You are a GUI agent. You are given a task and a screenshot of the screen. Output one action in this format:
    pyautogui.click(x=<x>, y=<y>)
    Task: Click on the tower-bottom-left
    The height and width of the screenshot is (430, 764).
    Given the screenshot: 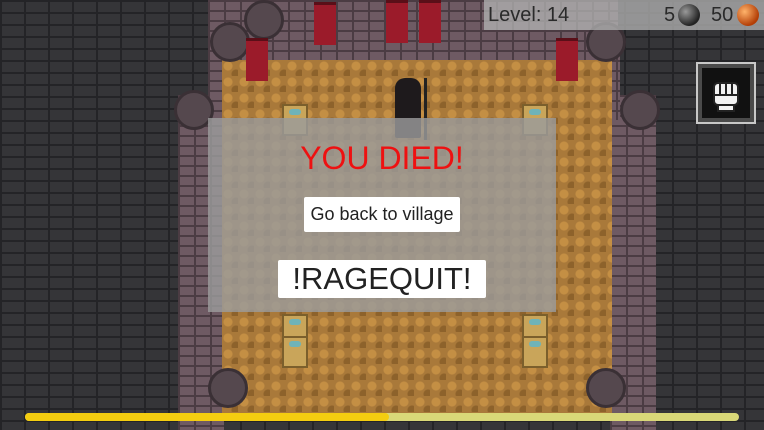 What is the action you would take?
    pyautogui.click(x=228, y=388)
    